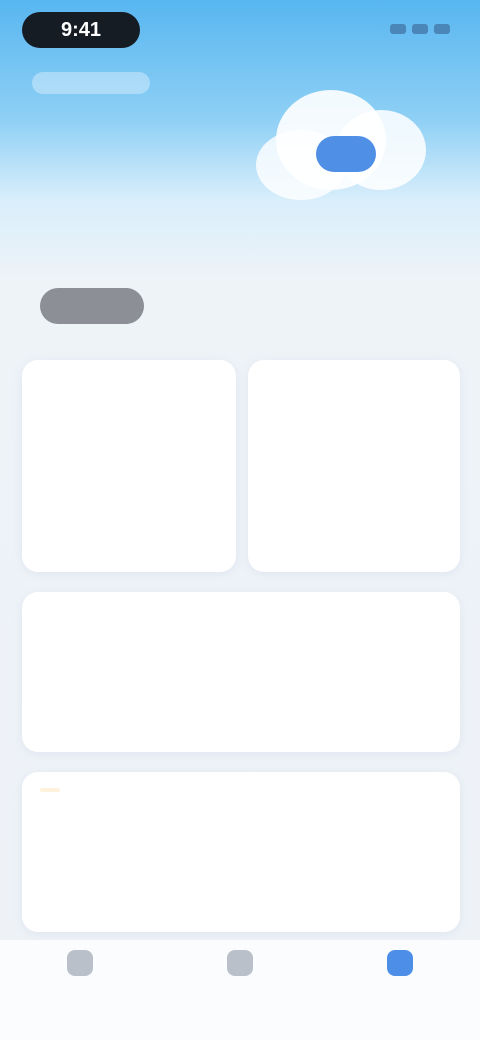 The image size is (480, 1040). I want to click on nav-item-profile, so click(400, 966).